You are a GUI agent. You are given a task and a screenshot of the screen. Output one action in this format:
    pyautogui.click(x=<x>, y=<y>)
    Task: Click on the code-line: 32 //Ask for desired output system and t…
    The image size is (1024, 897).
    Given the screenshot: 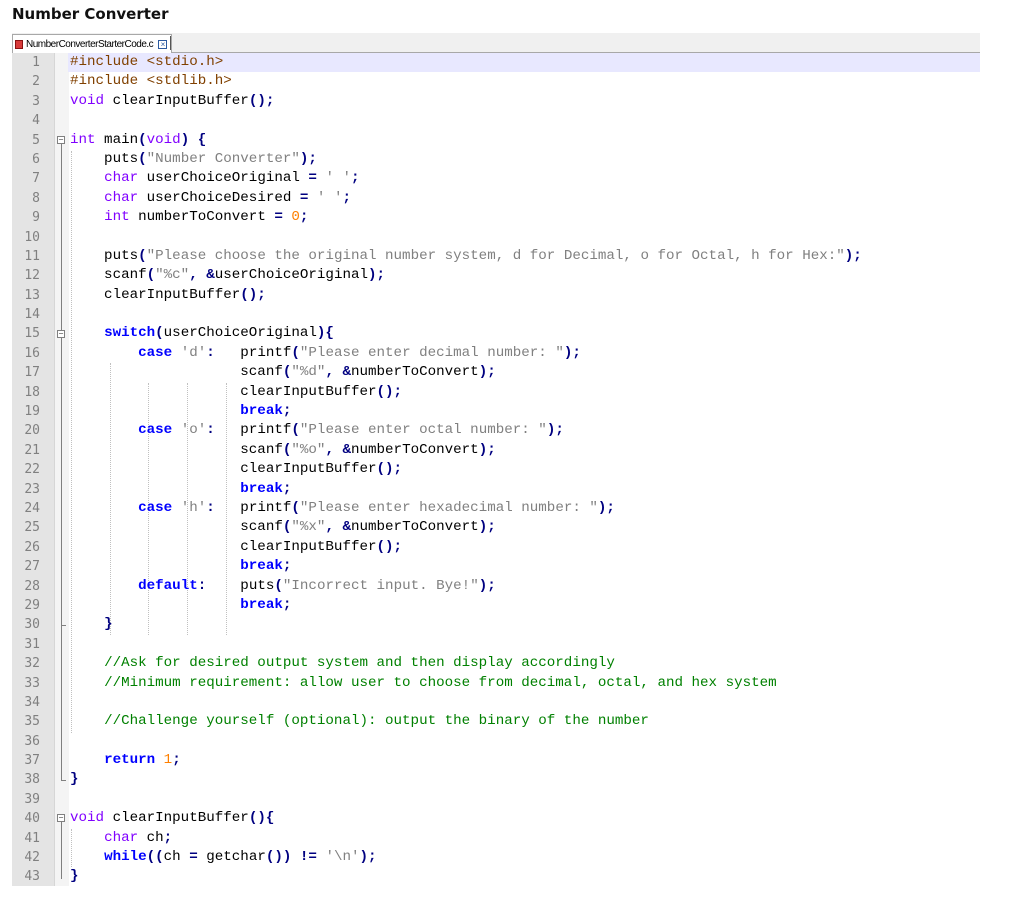 What is the action you would take?
    pyautogui.click(x=496, y=663)
    